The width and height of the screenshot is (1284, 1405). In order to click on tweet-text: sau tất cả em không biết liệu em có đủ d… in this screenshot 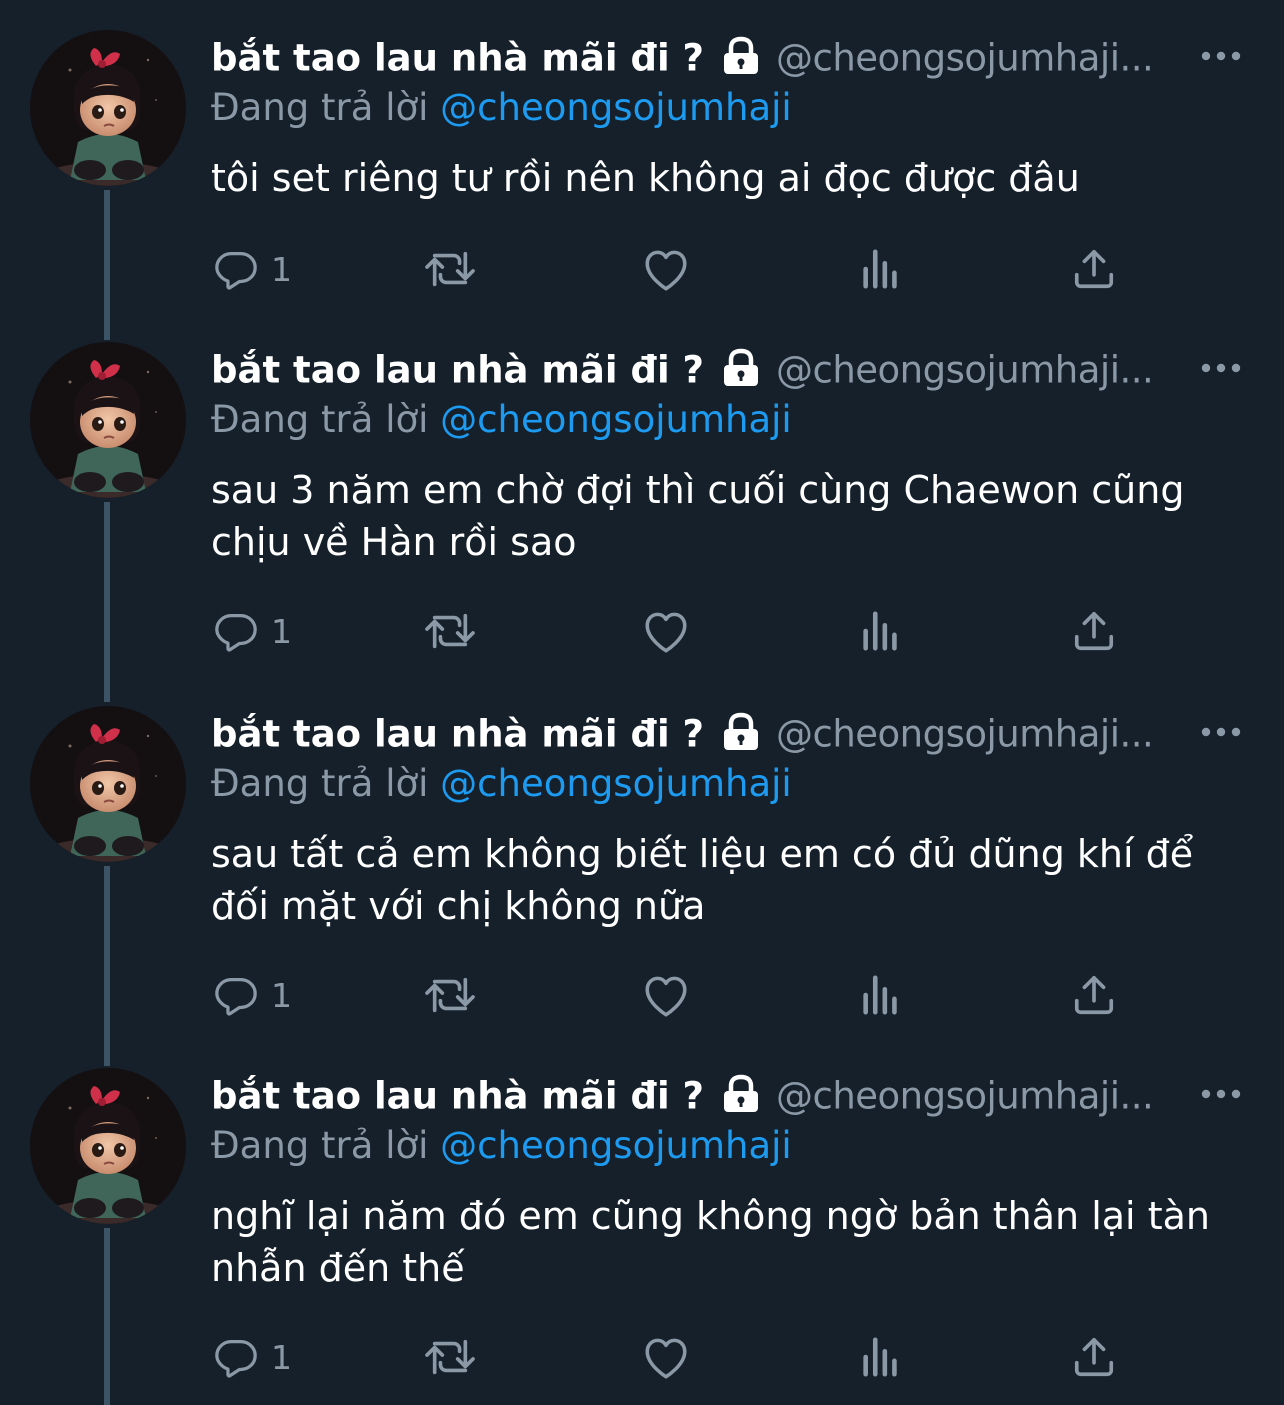, I will do `click(702, 880)`.